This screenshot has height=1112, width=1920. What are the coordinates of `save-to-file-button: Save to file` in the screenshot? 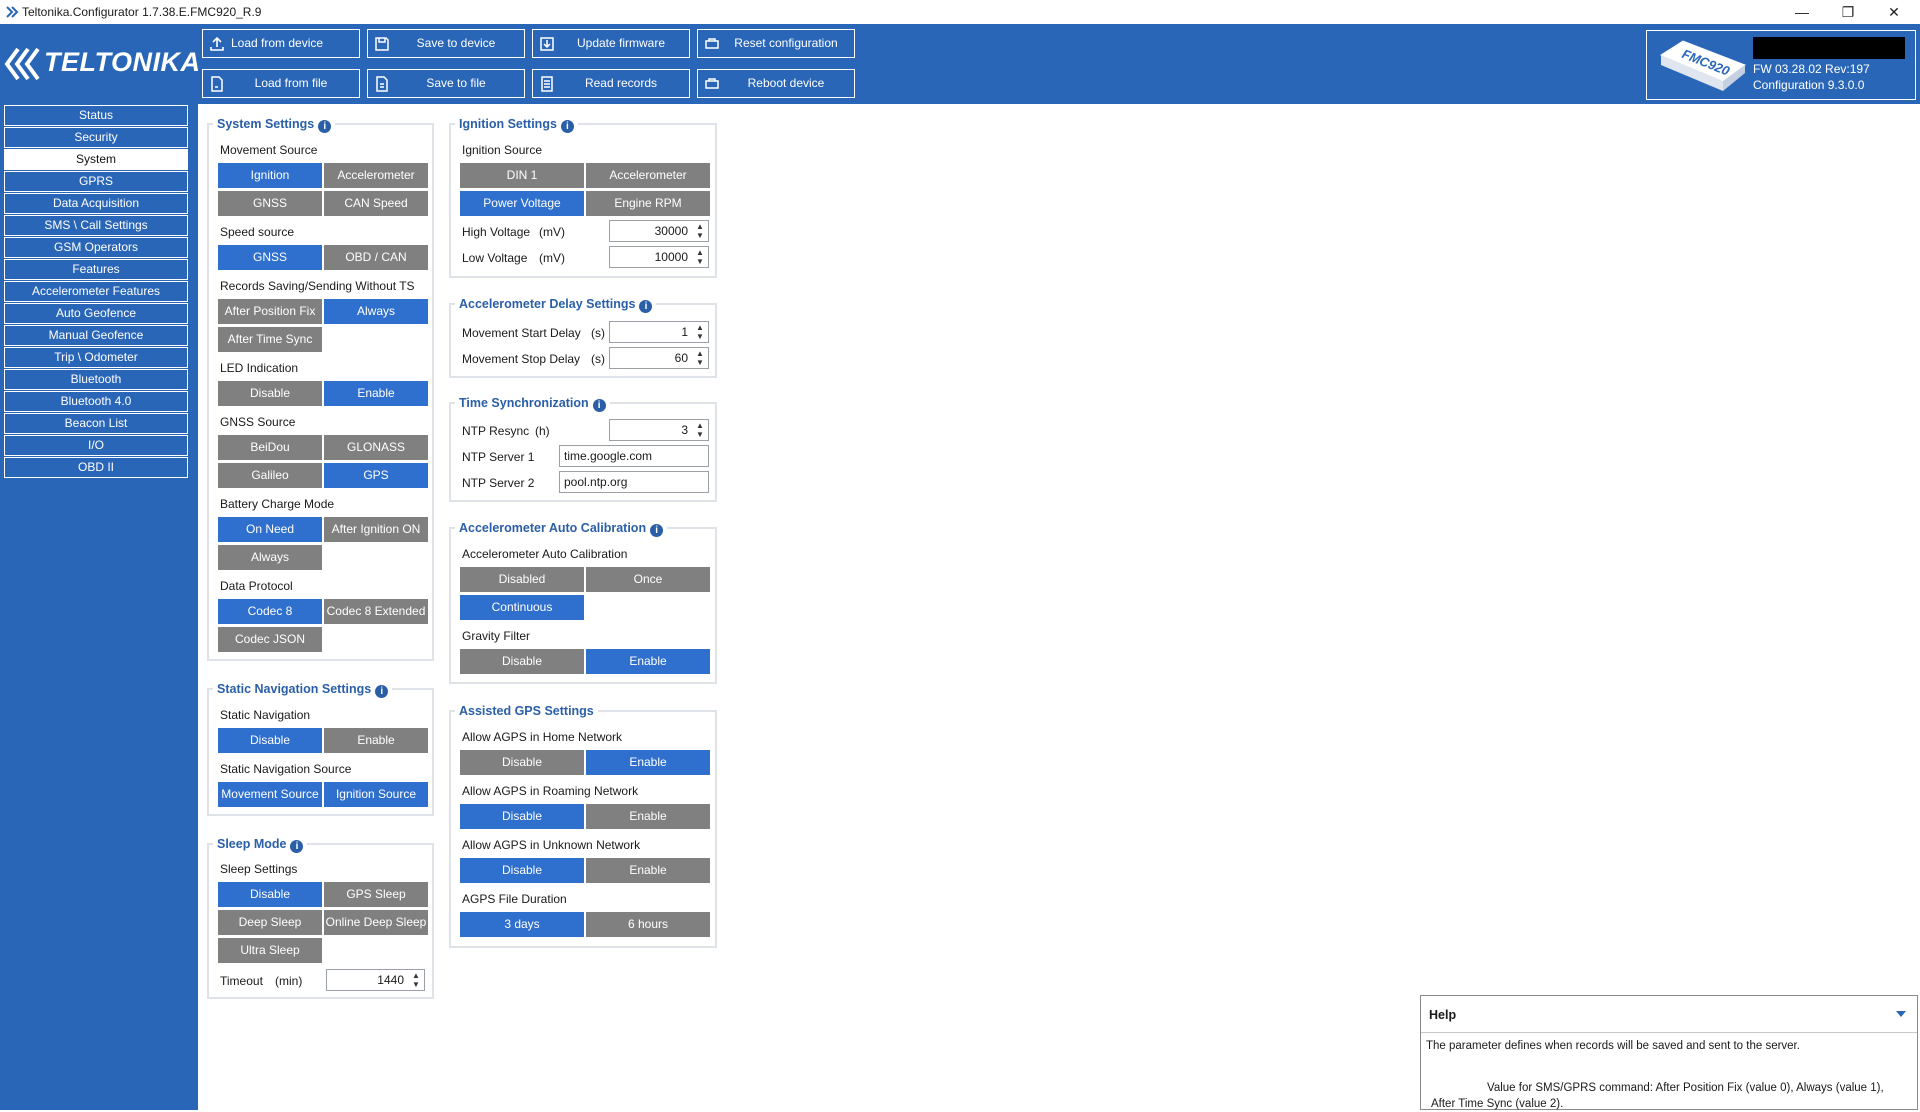 It's located at (446, 83).